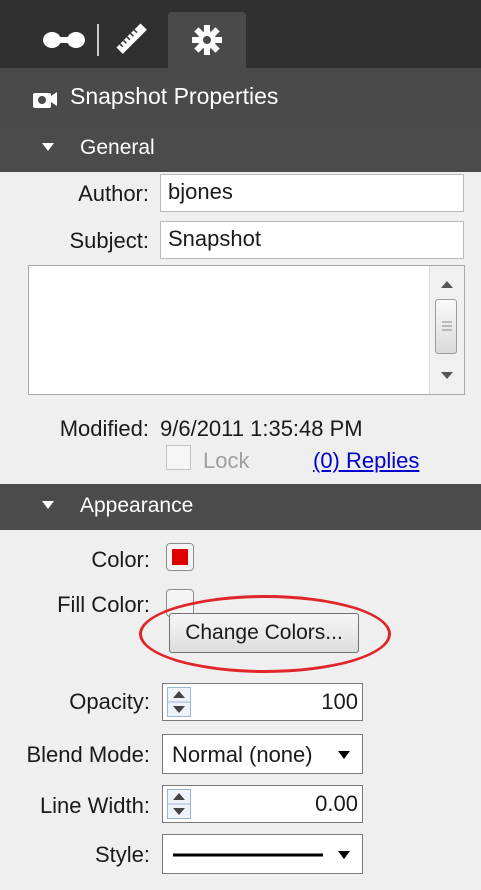 The image size is (481, 890). Describe the element at coordinates (45, 100) in the screenshot. I see `camera-icon` at that location.